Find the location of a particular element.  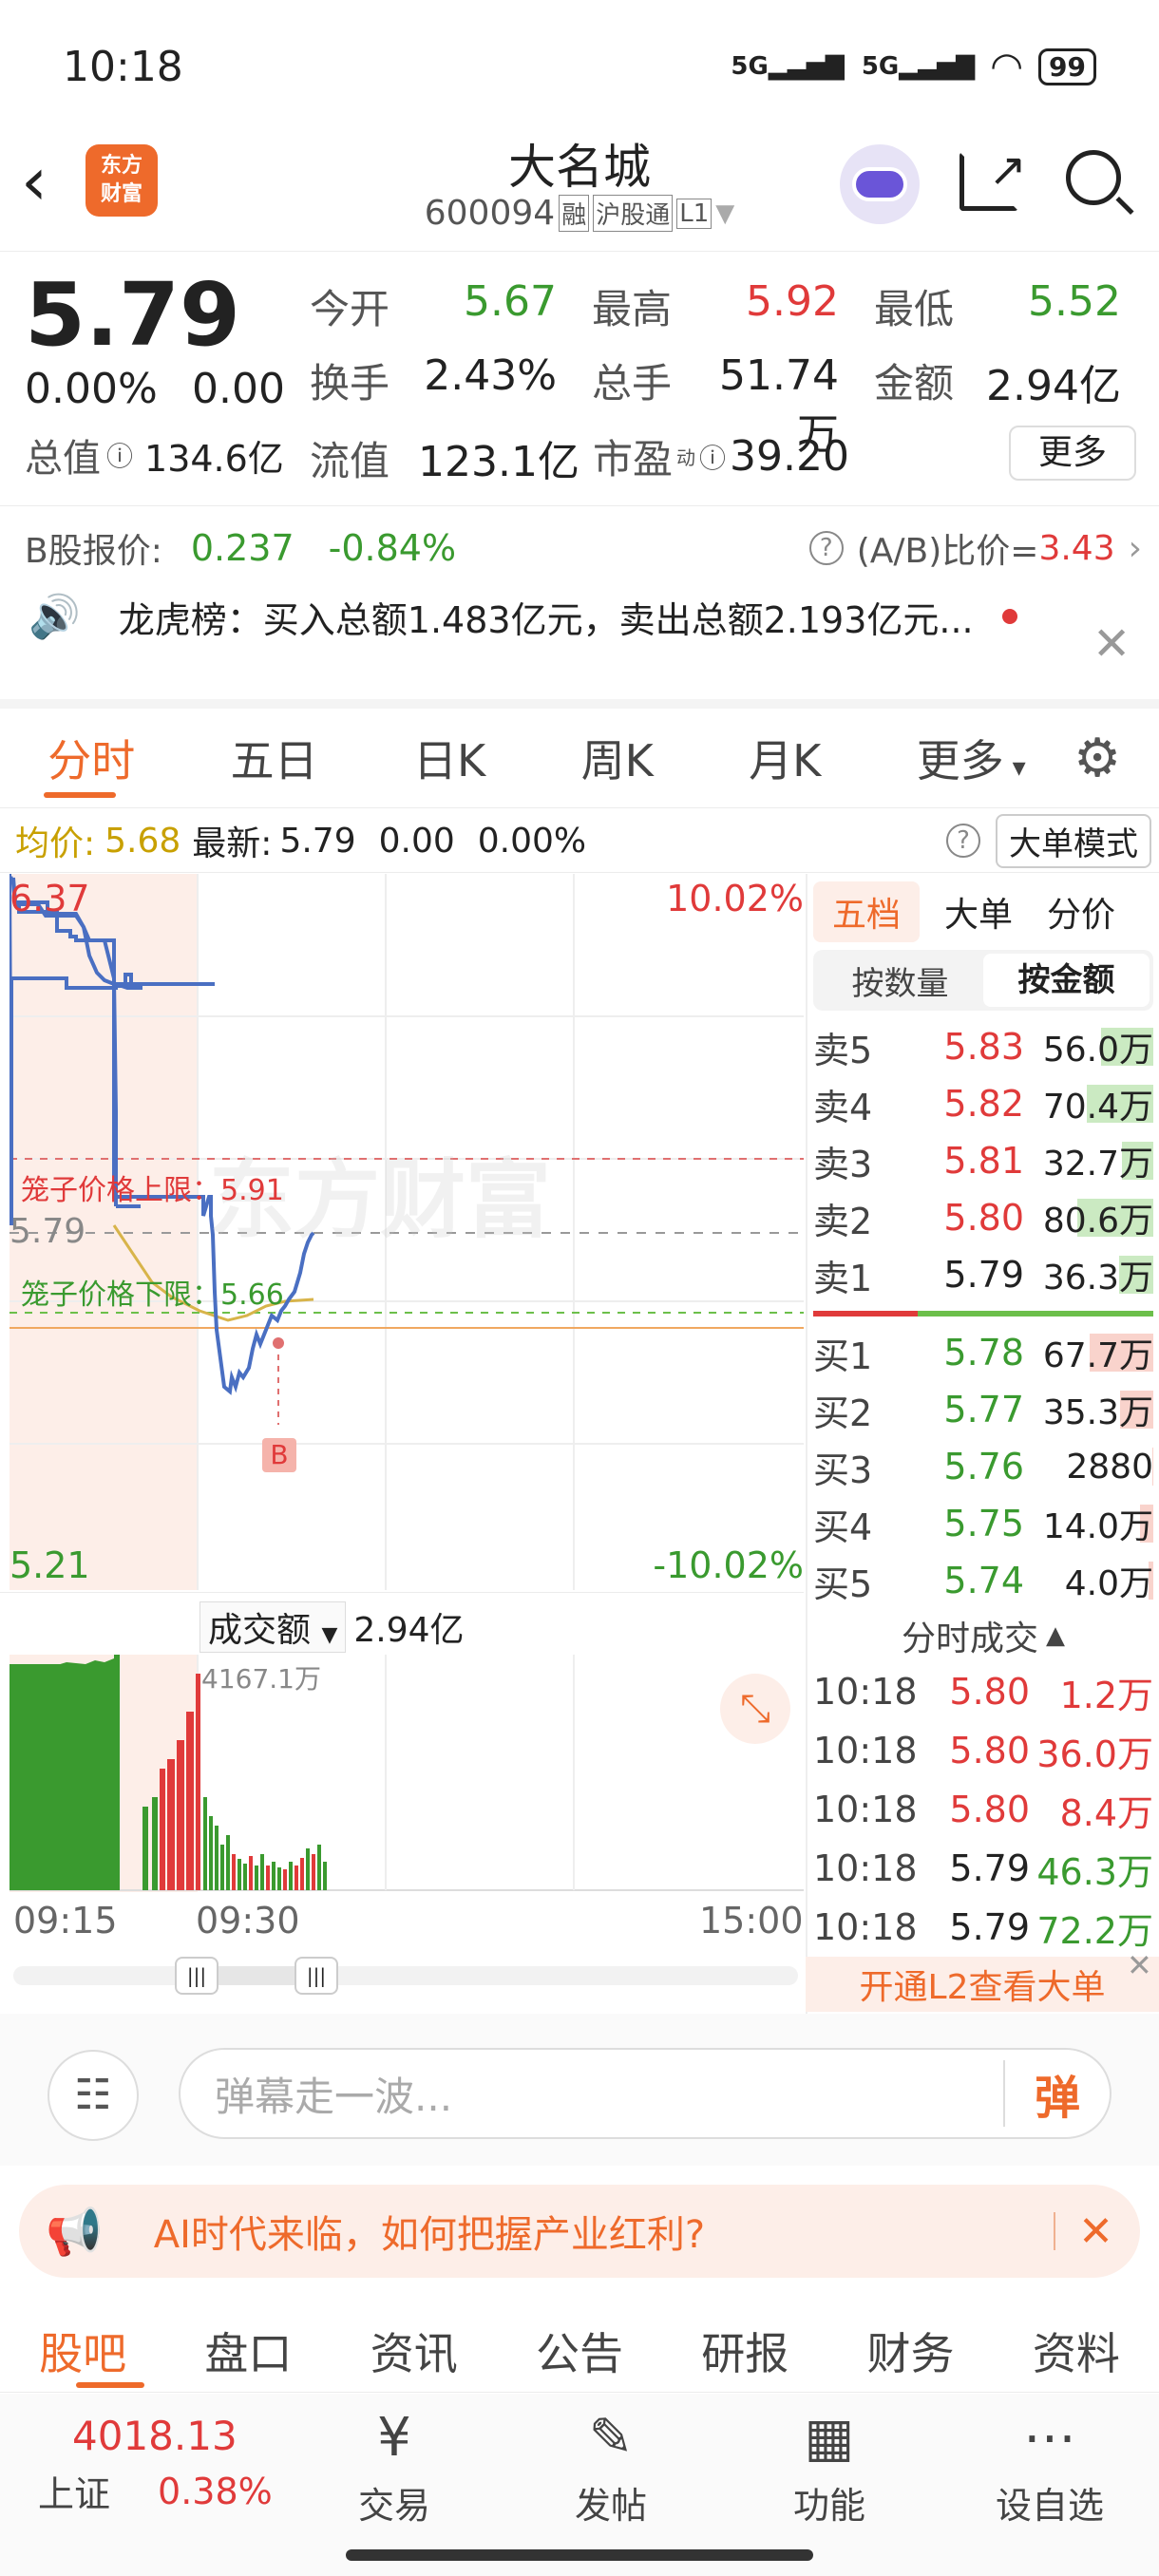

share-icon: ↗ is located at coordinates (993, 179).